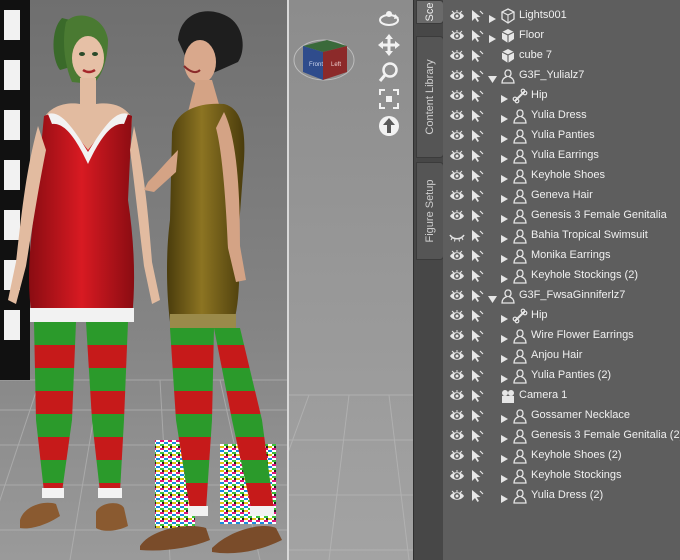  I want to click on scene-node: Lights001, so click(561, 16).